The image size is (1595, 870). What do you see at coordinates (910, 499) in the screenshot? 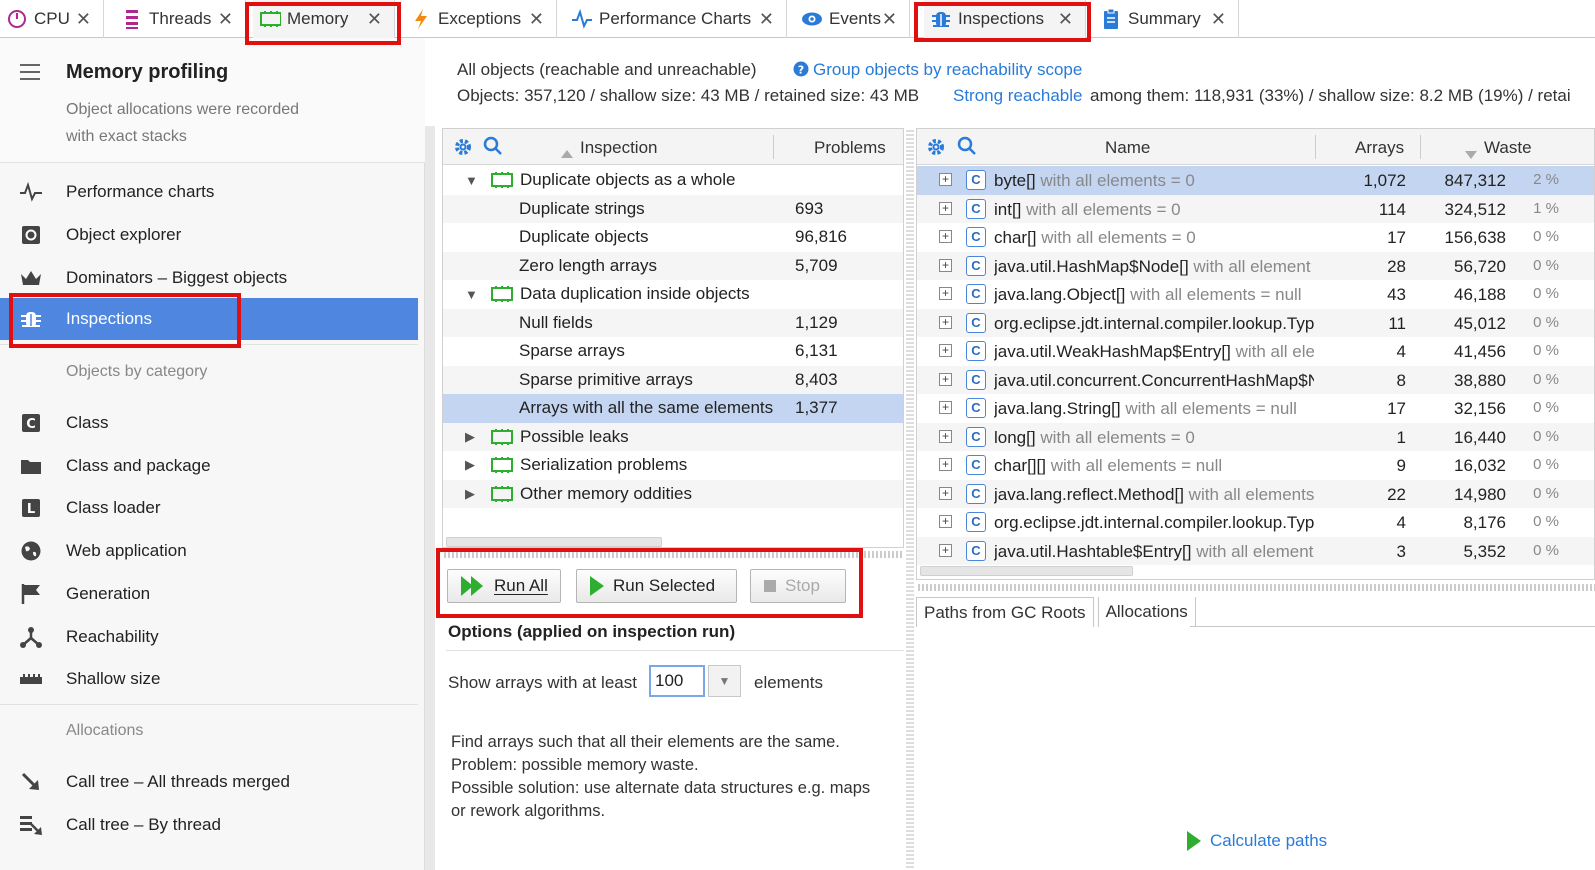
I see `vertical-splitter` at bounding box center [910, 499].